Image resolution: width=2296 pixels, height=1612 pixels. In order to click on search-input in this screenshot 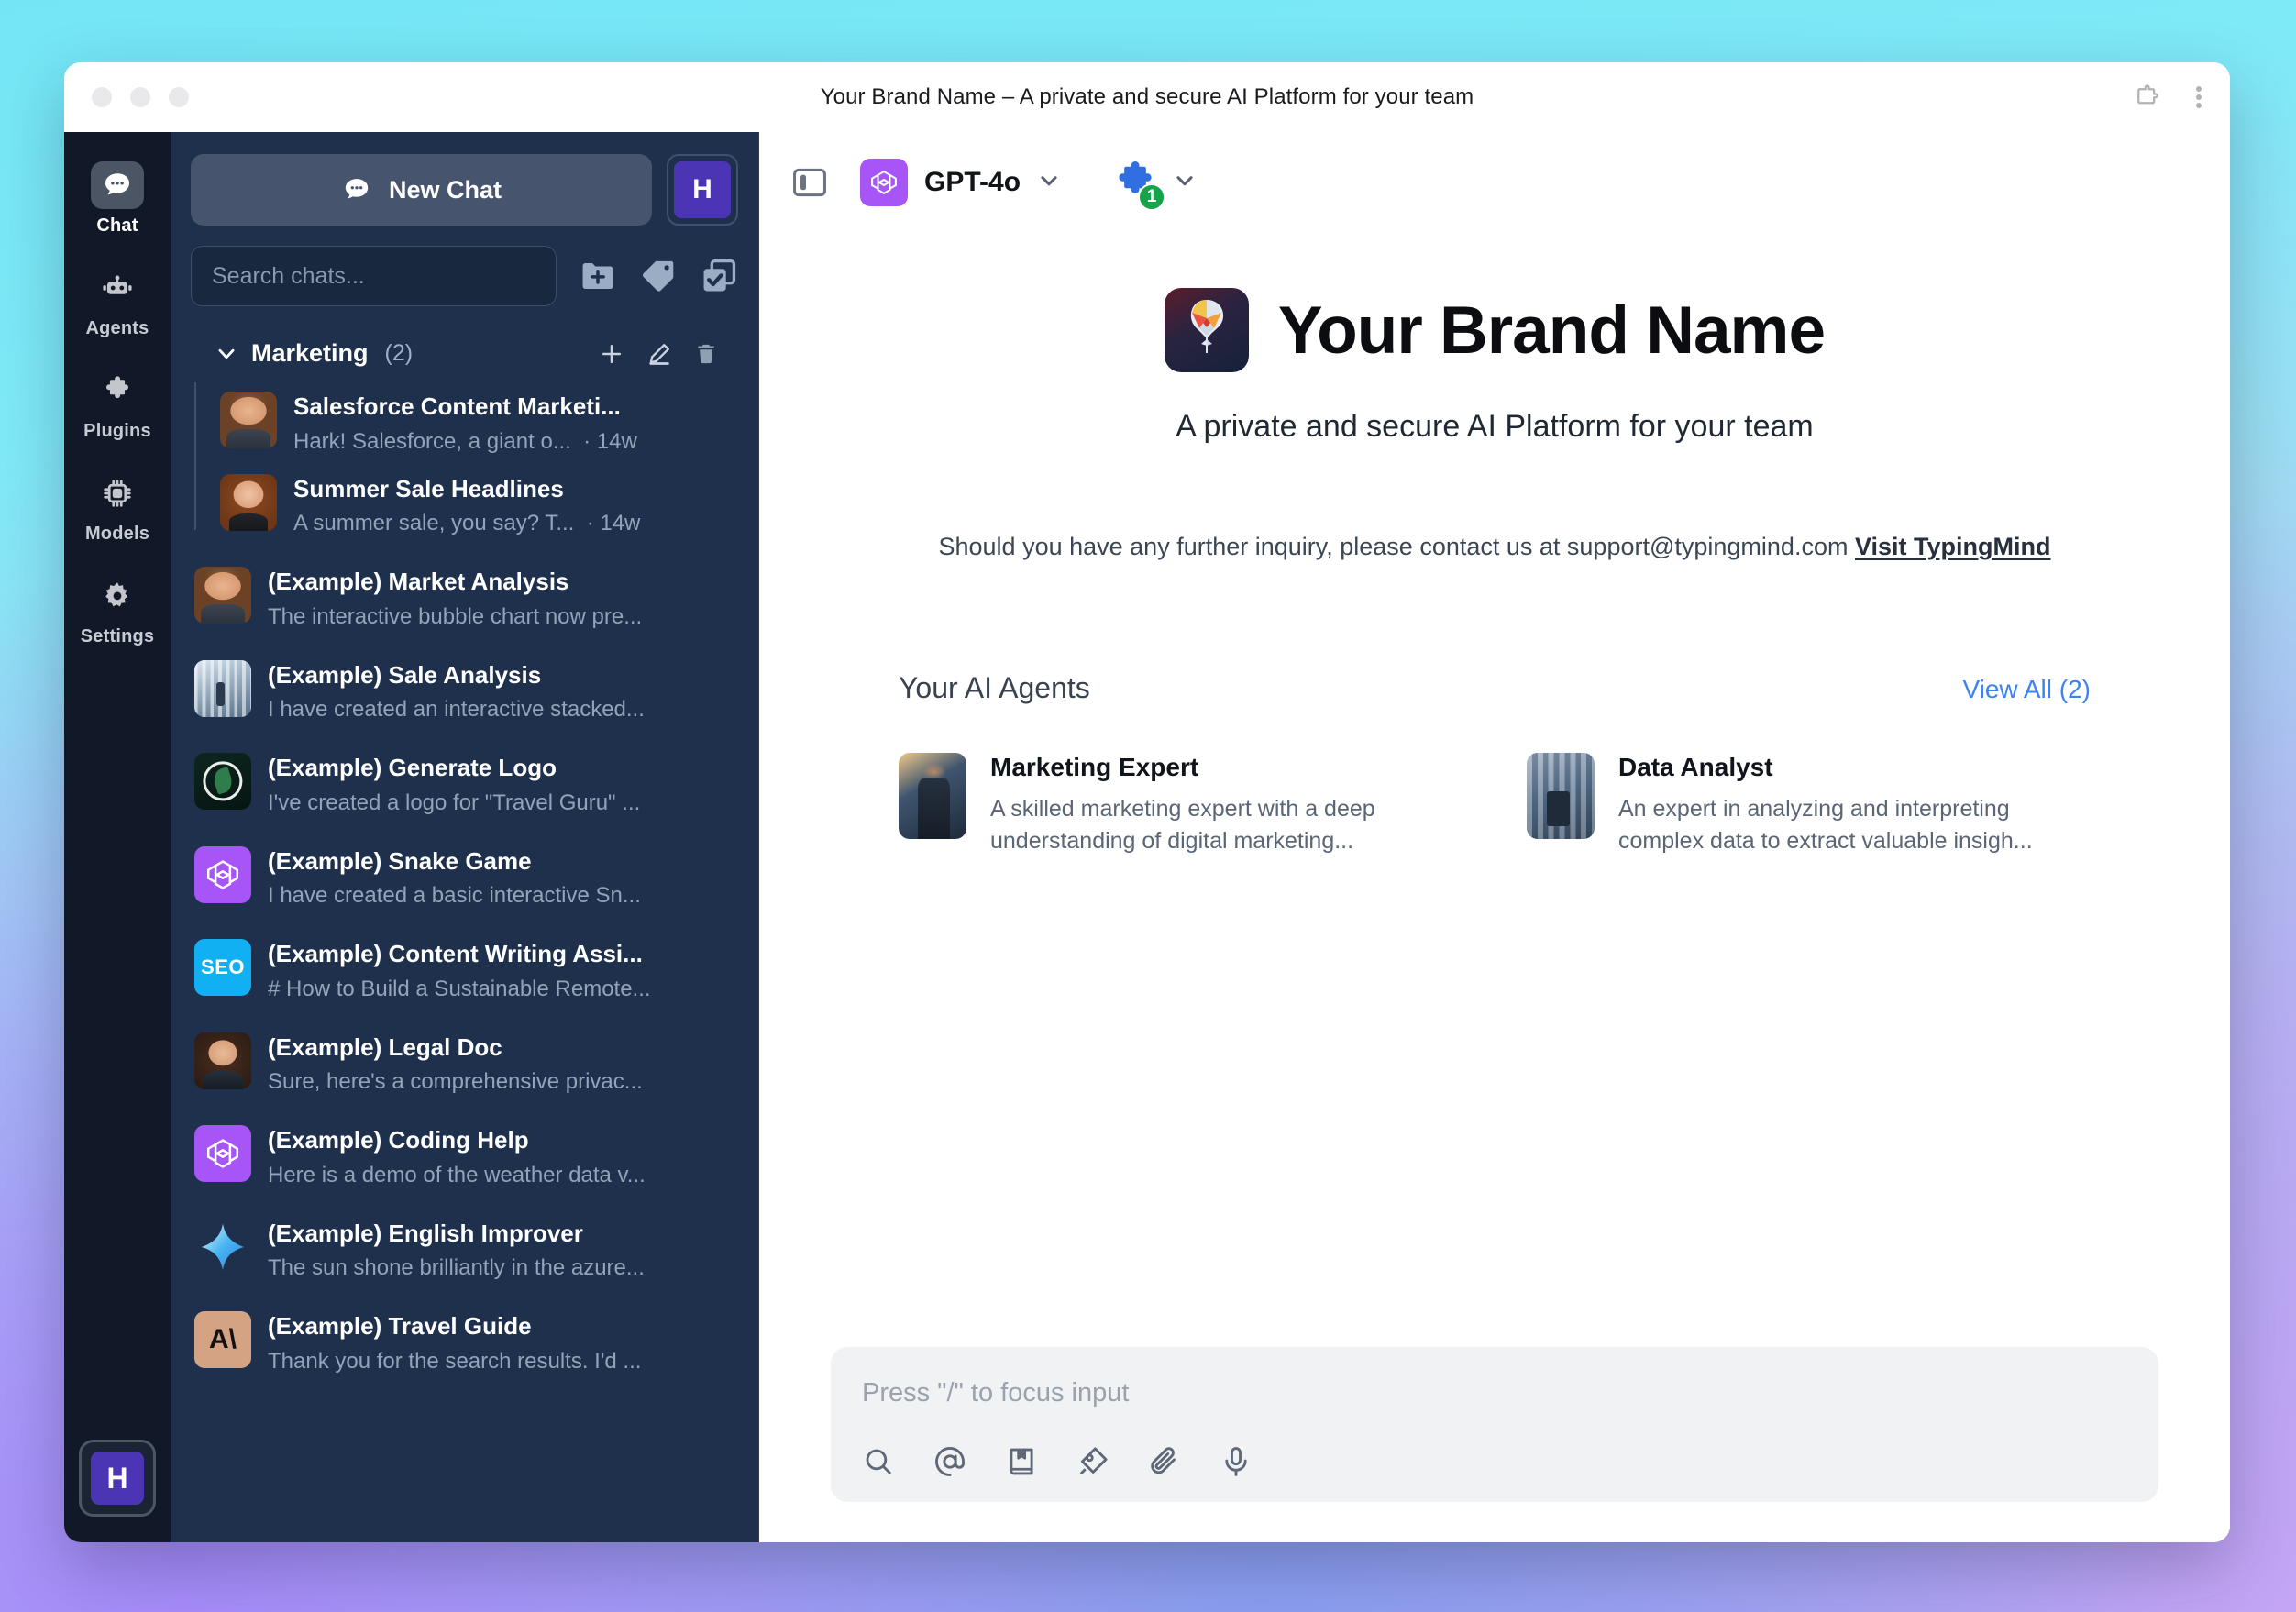, I will do `click(374, 276)`.